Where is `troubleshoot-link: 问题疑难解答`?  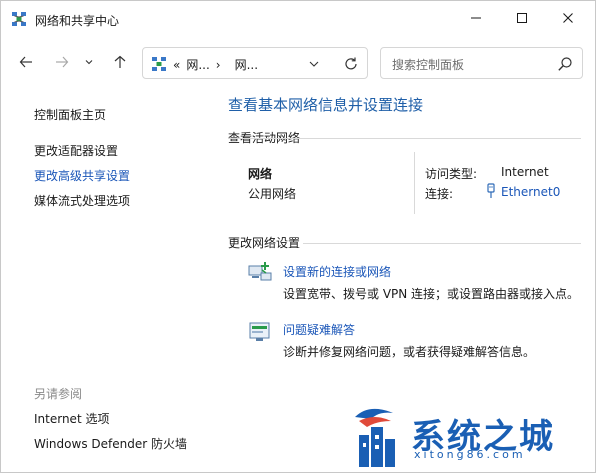
troubleshoot-link: 问题疑难解答 is located at coordinates (319, 329).